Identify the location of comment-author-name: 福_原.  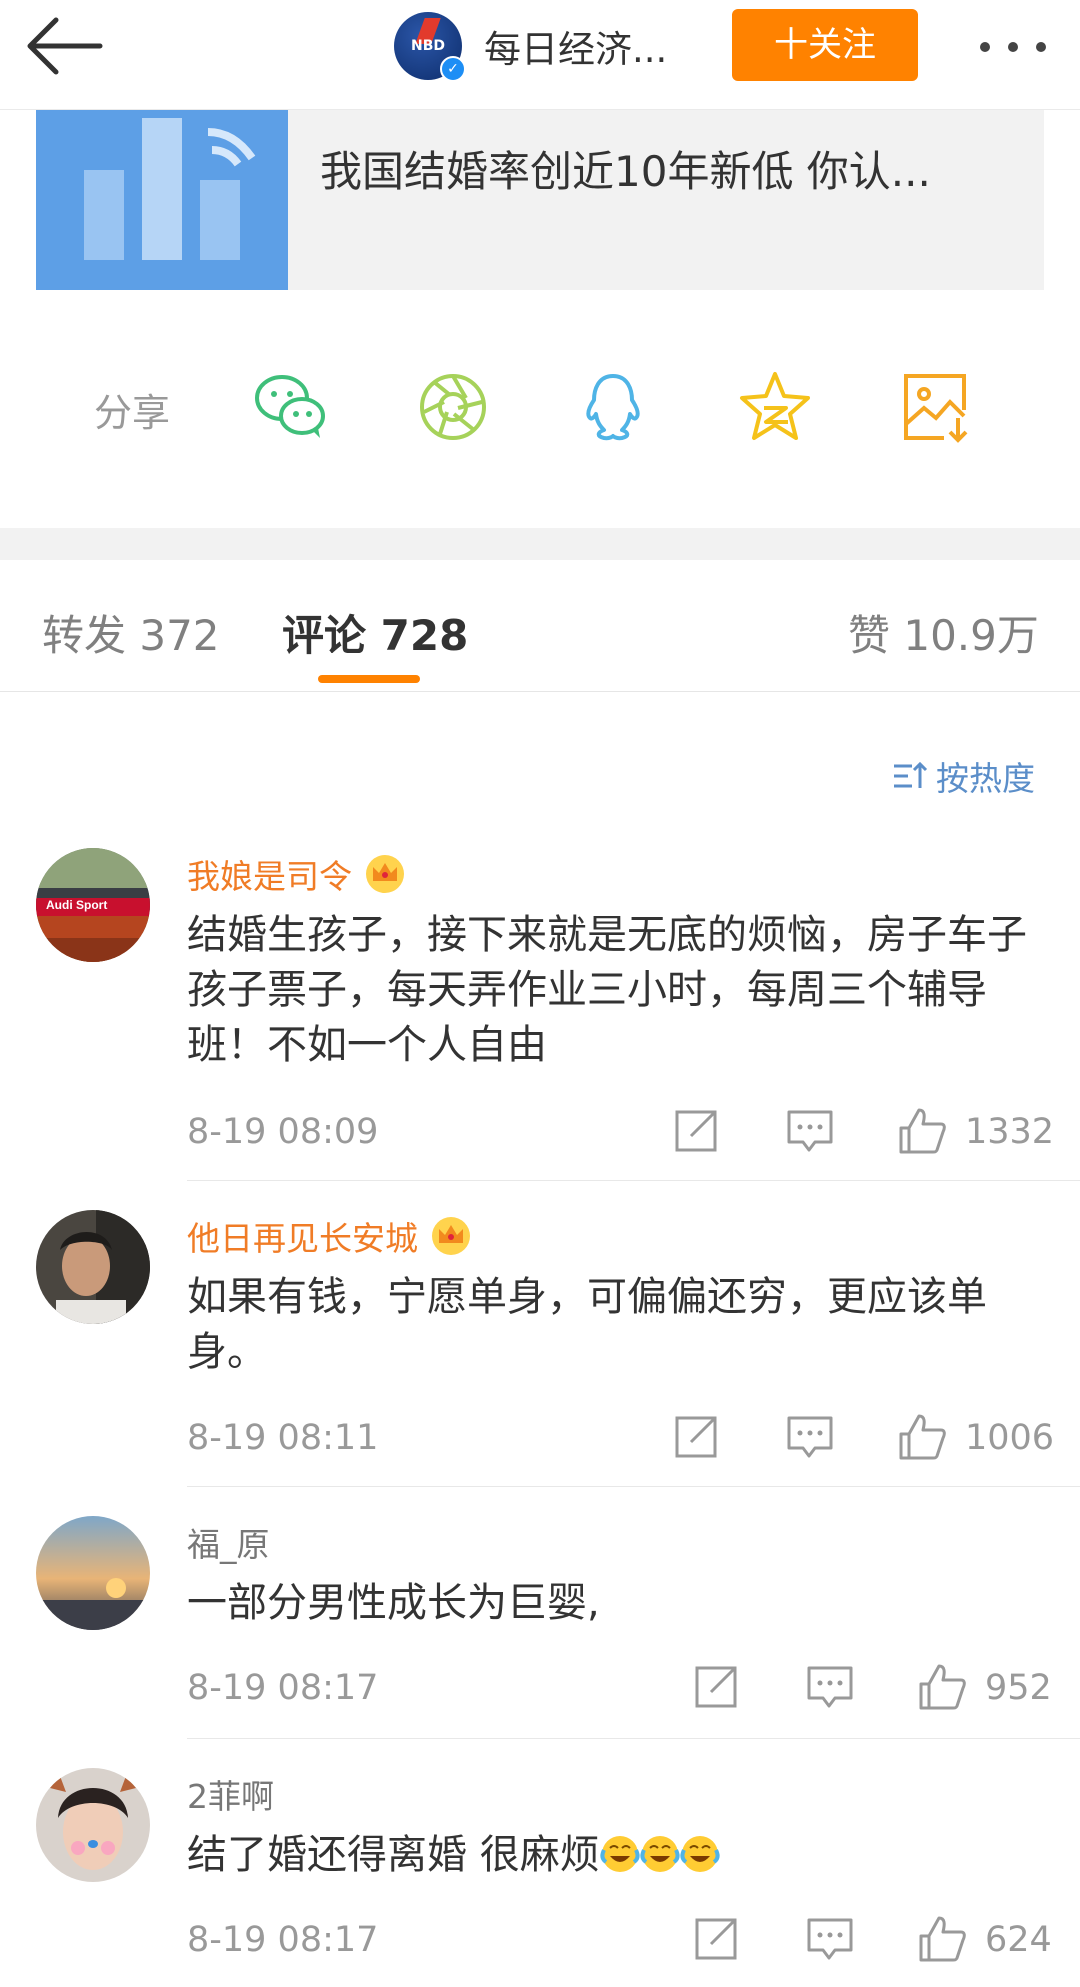
(228, 1542).